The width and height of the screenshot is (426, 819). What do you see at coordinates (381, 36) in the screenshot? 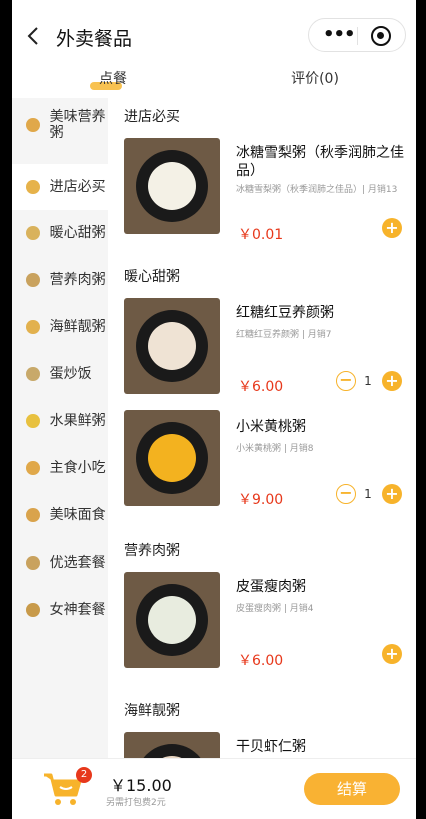
I see `close-mini-program-icon` at bounding box center [381, 36].